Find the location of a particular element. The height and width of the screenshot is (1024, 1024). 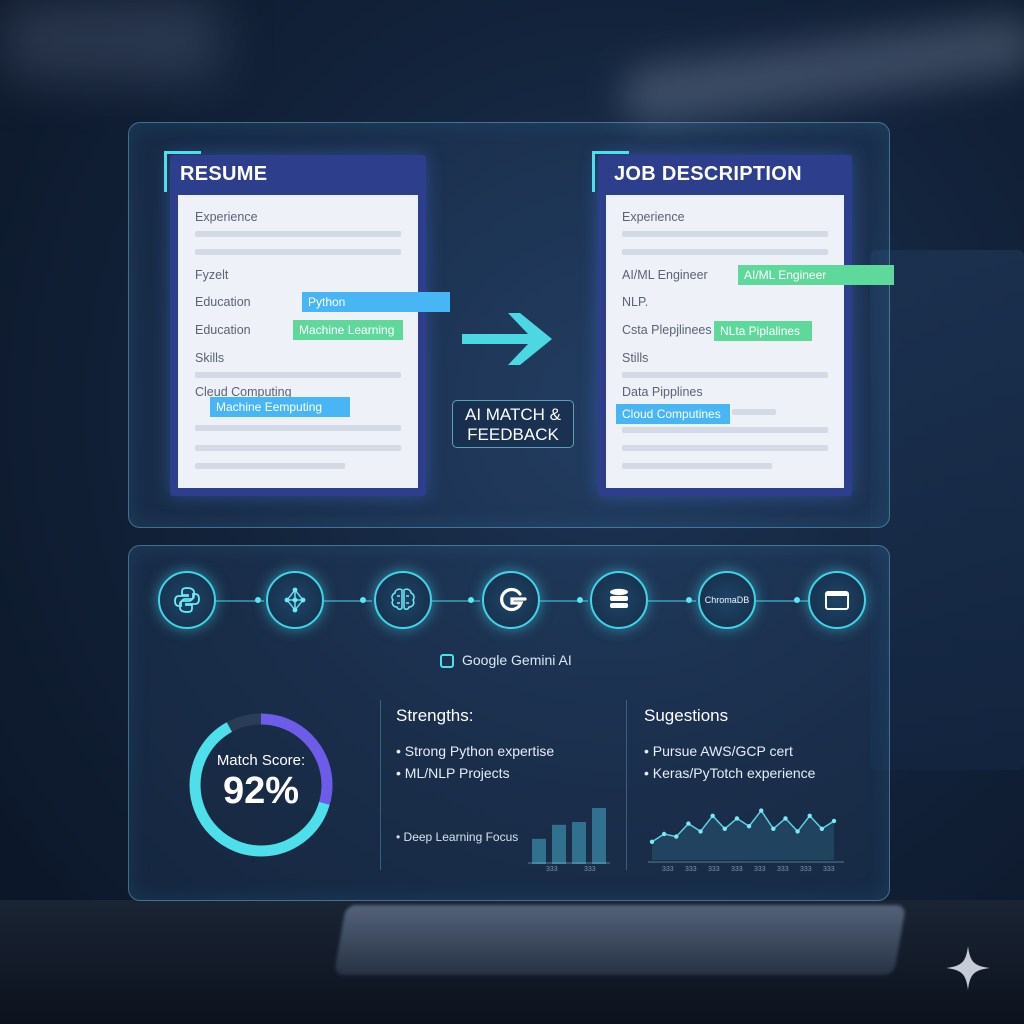

network-node is located at coordinates (295, 600).